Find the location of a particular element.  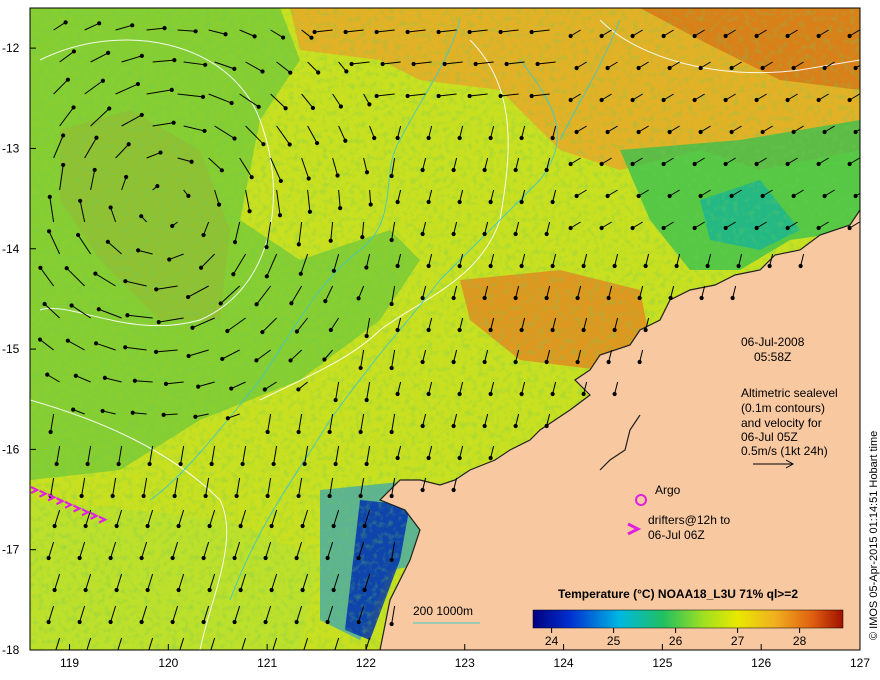

legend-tick-label: 28 is located at coordinates (800, 641).